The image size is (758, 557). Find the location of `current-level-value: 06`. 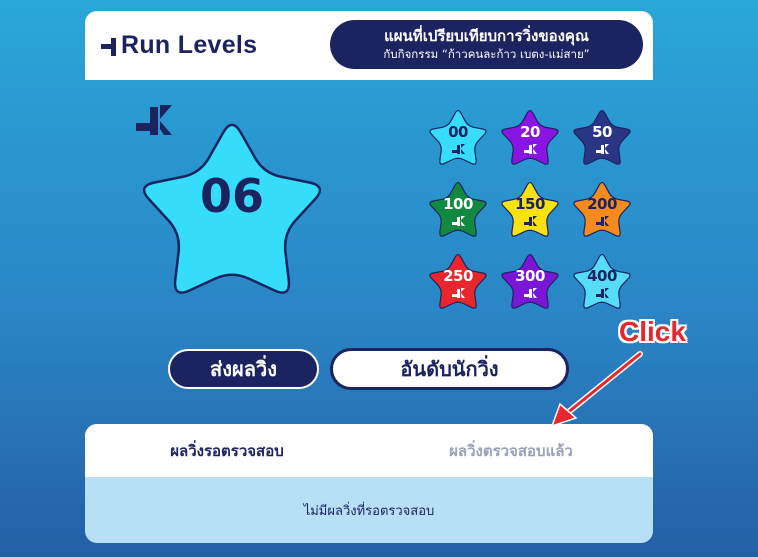

current-level-value: 06 is located at coordinates (231, 196).